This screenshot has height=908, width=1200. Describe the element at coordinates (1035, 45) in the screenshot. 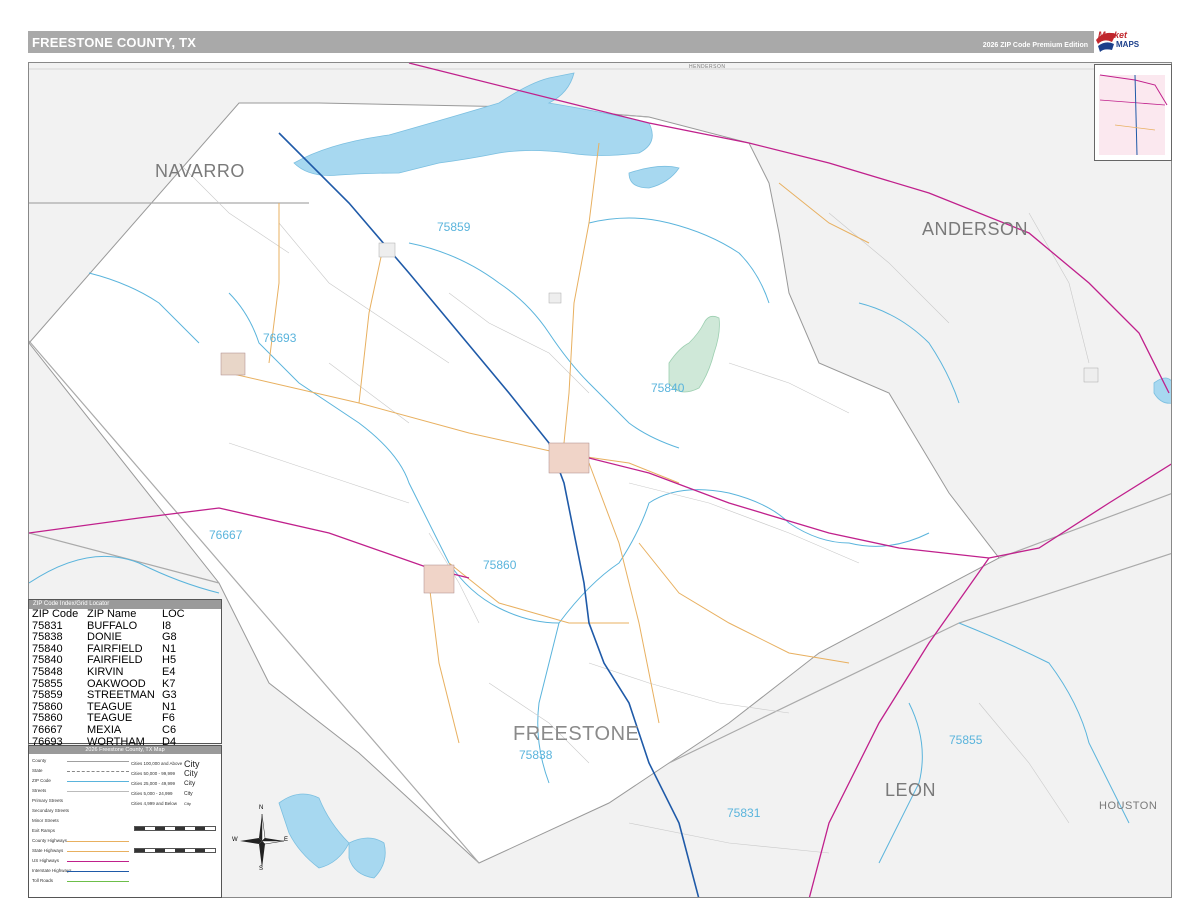

I see `edition-label: 2026 ZIP Code Premium Edition` at that location.